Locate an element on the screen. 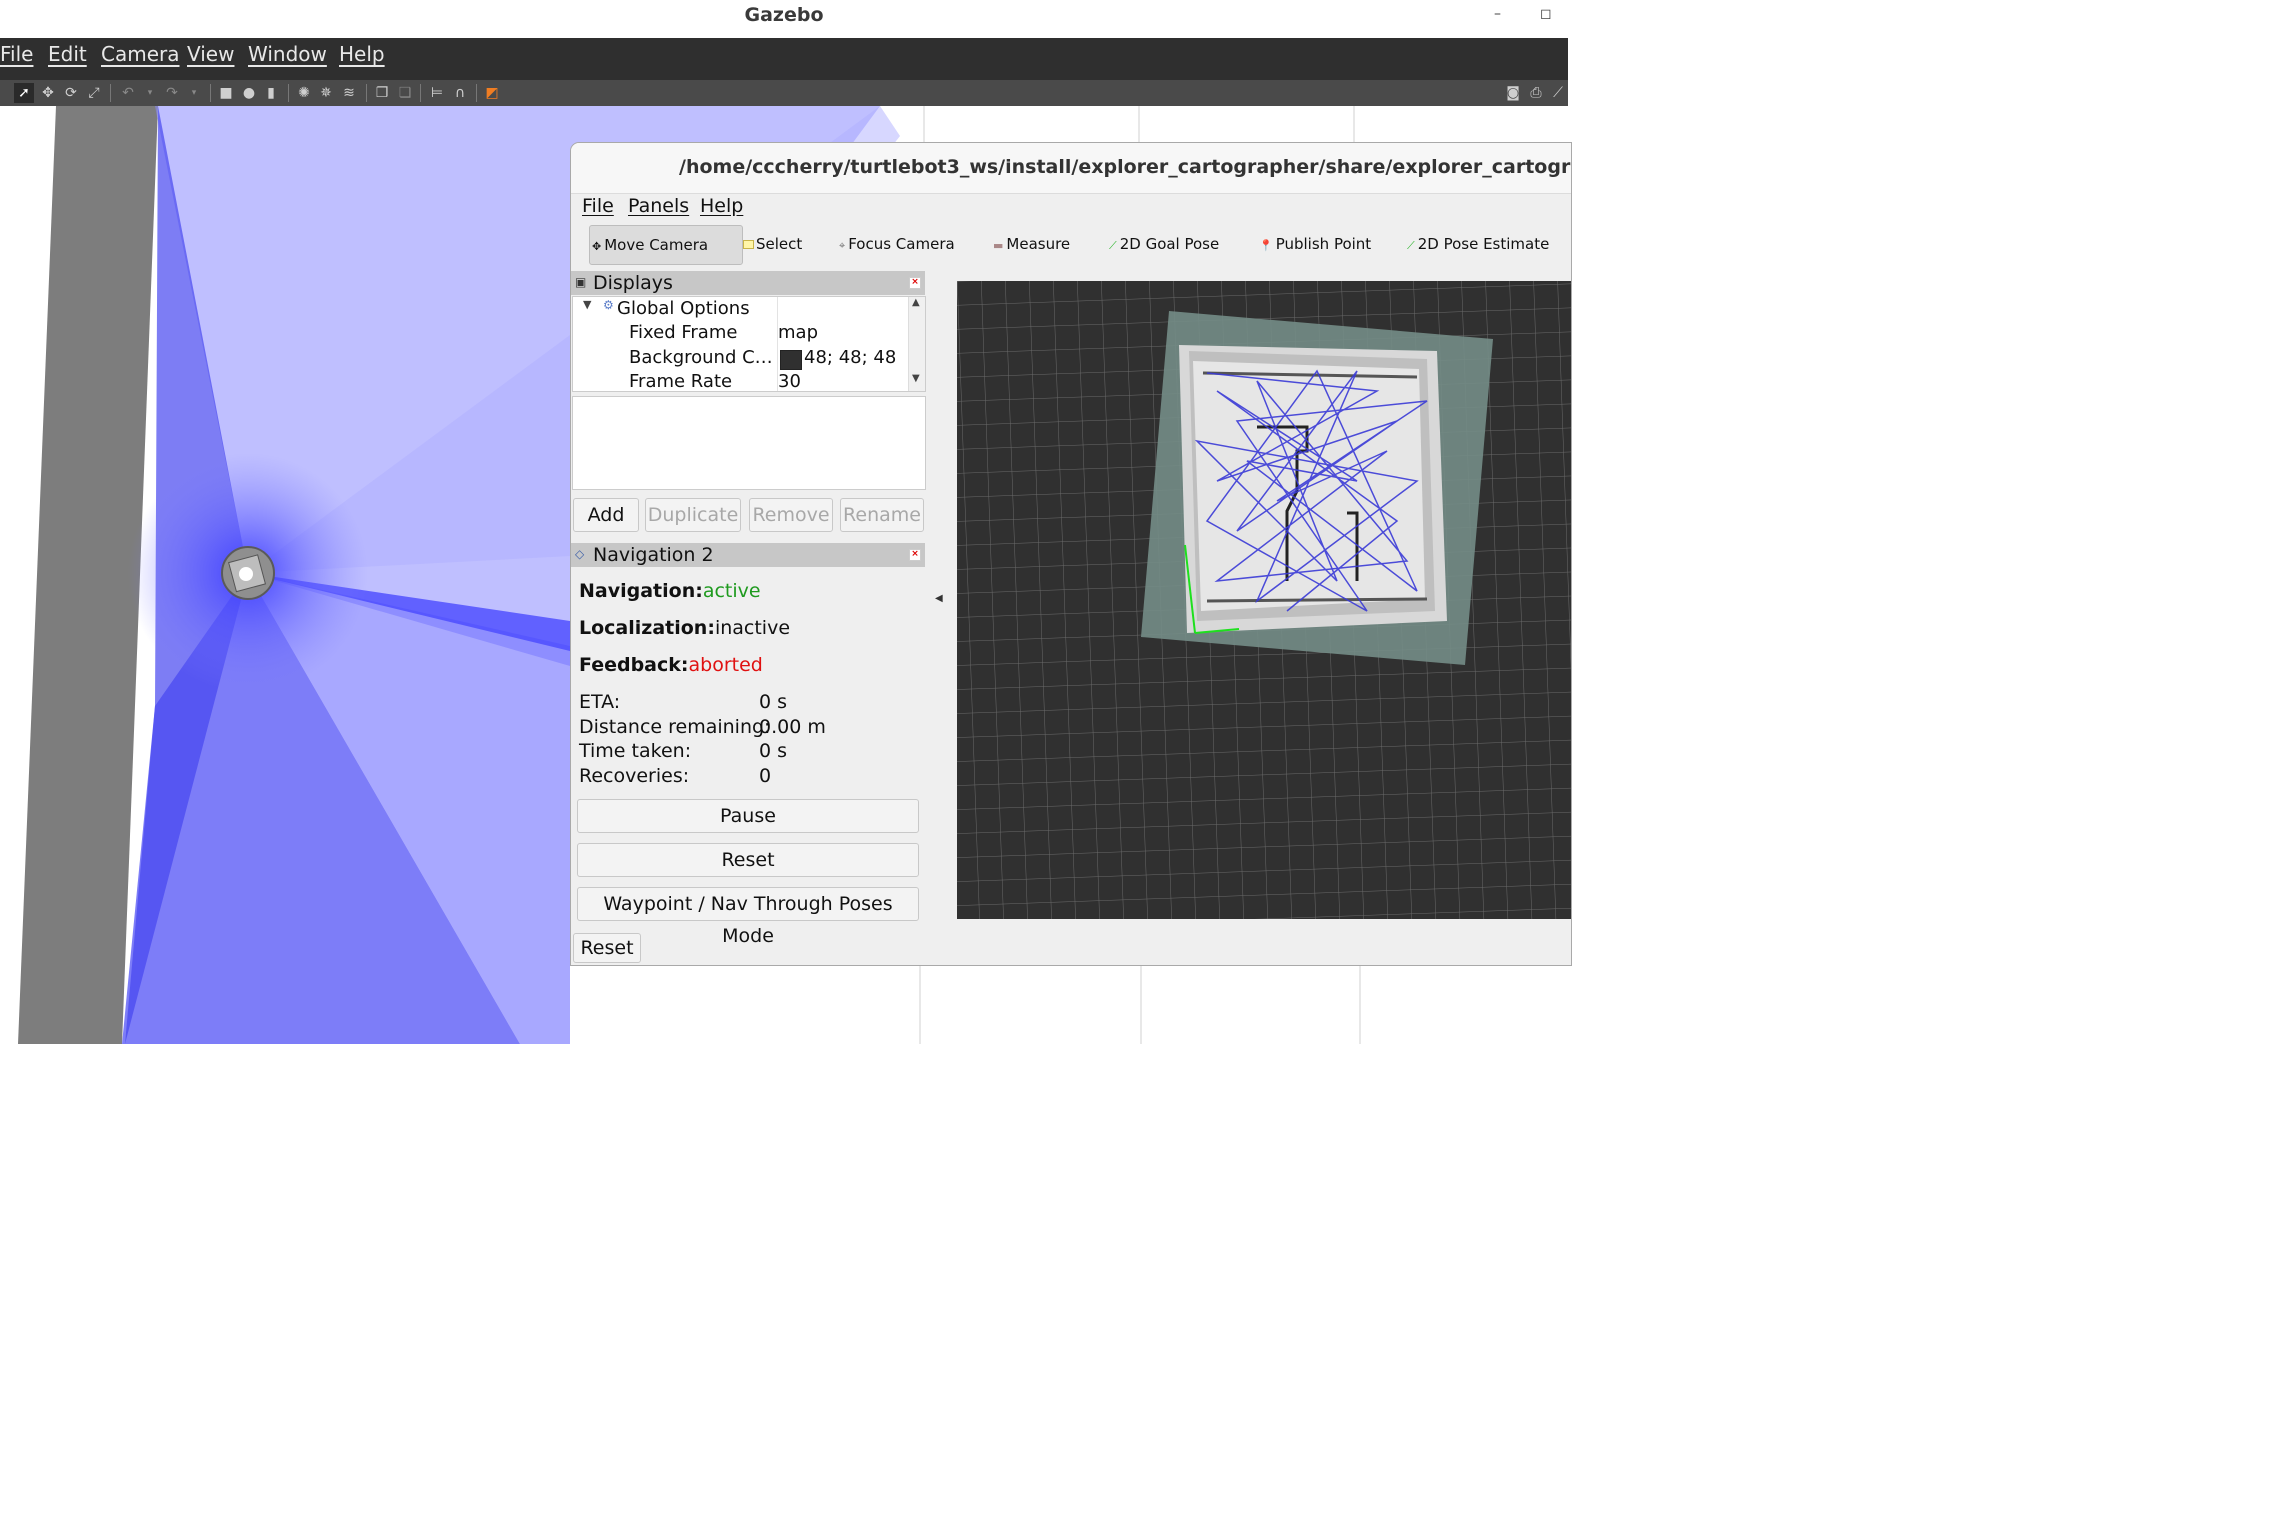 The image size is (2288, 1524). localization-status-label: Localization: is located at coordinates (647, 628).